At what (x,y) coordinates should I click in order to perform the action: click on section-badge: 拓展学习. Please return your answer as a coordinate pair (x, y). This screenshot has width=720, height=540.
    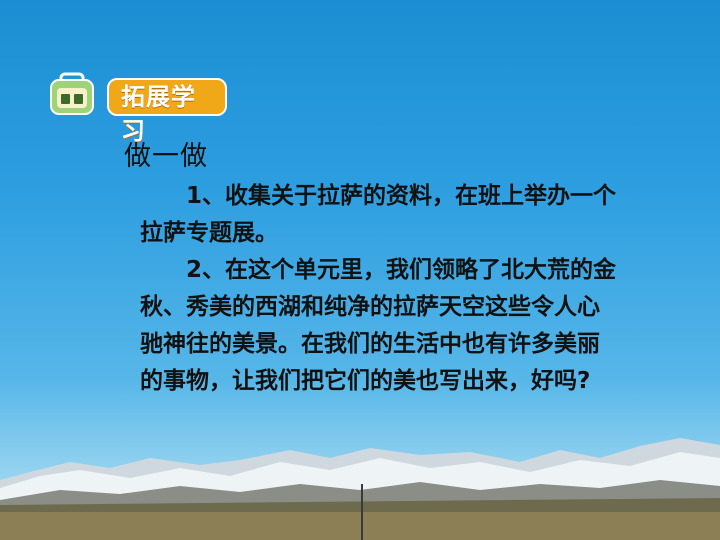
    Looking at the image, I should click on (137, 108).